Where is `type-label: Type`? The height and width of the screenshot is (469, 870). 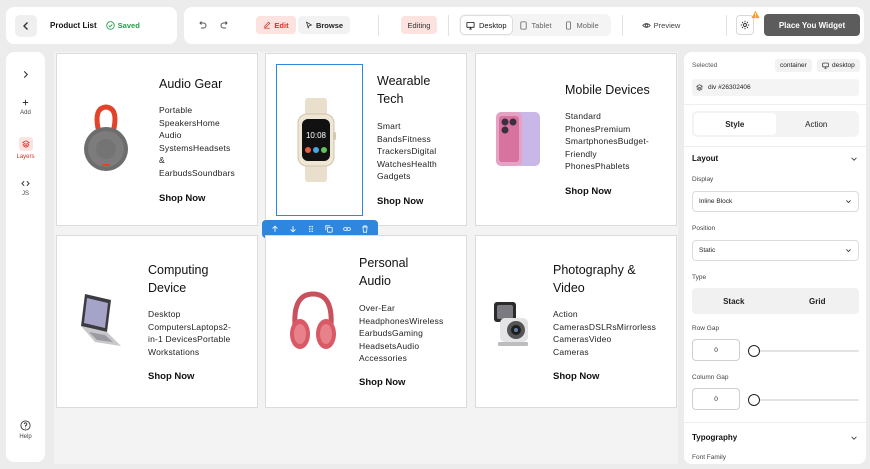
type-label: Type is located at coordinates (699, 277).